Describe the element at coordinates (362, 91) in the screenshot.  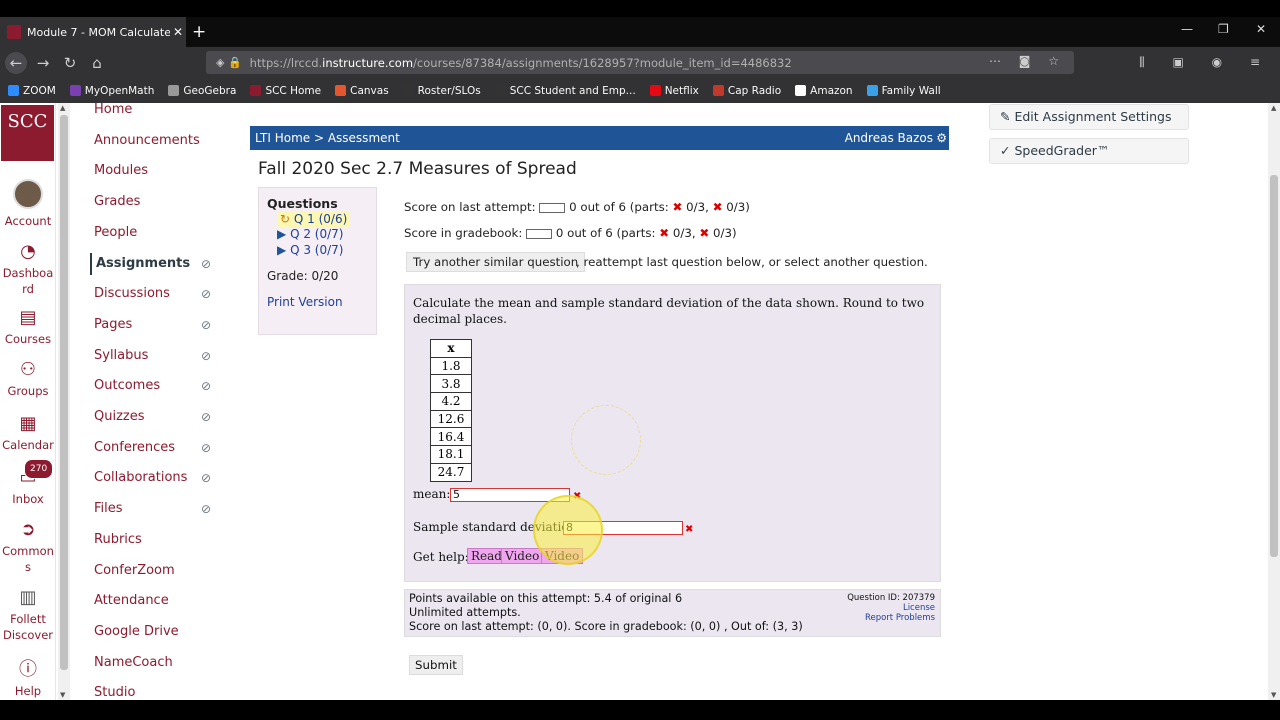
I see `bookmark-item: Canvas` at that location.